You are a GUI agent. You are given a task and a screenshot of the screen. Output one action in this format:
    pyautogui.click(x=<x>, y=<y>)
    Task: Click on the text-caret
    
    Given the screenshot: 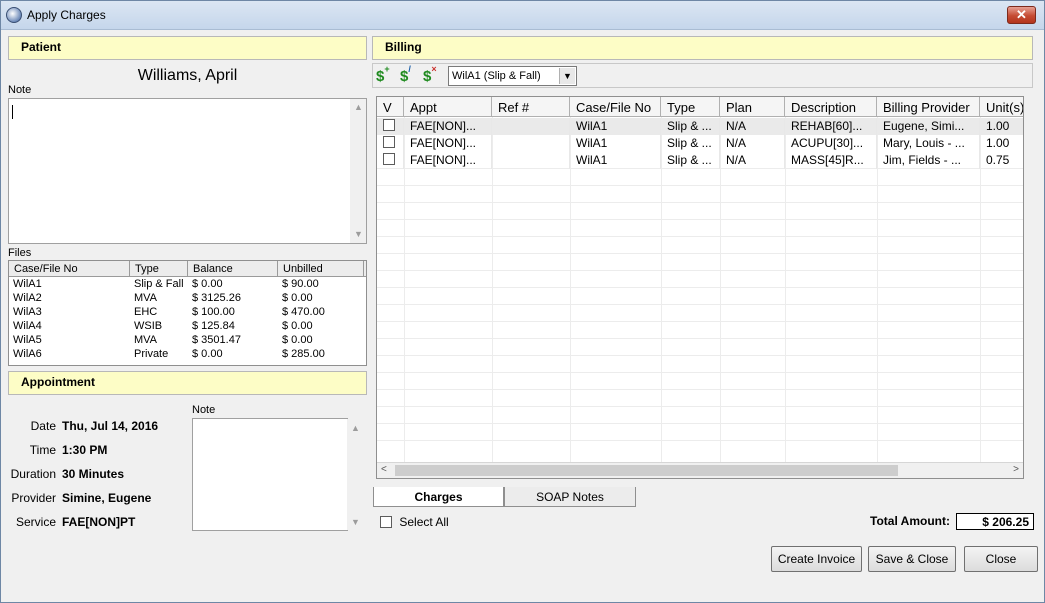 What is the action you would take?
    pyautogui.click(x=12, y=112)
    